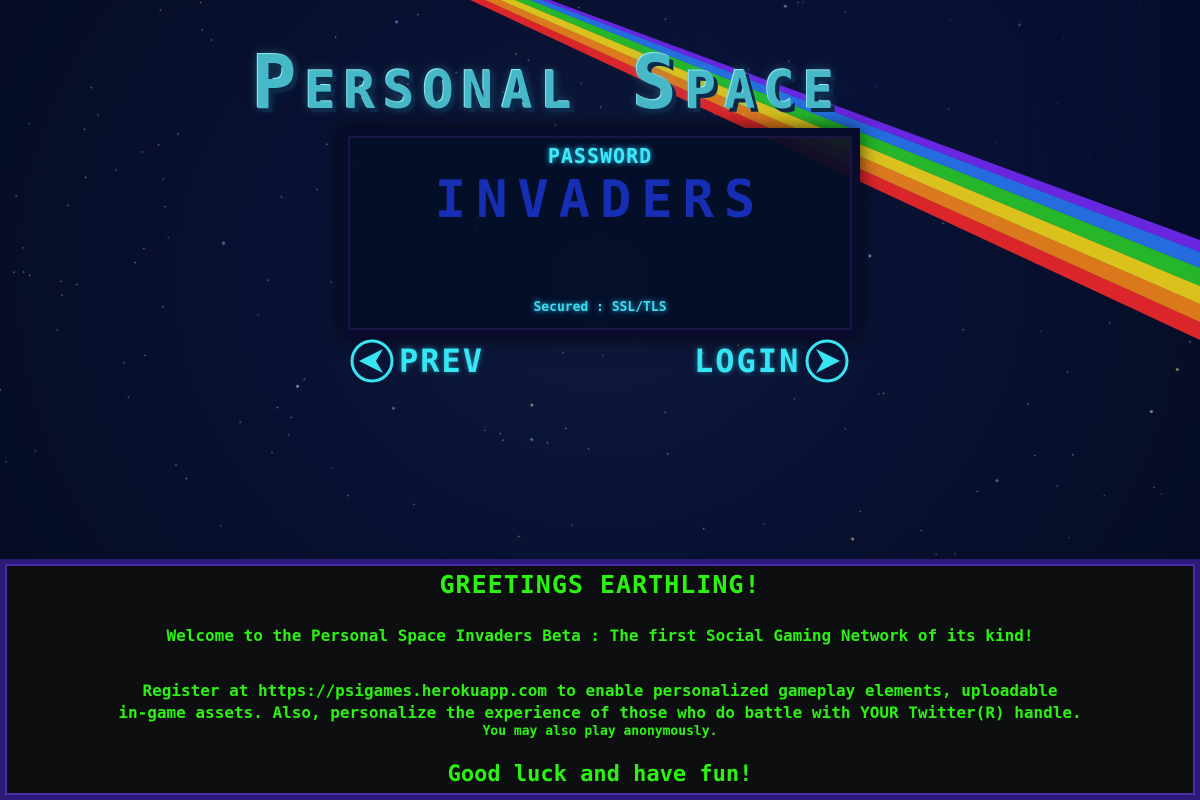  I want to click on game-title: Personal Space, so click(547, 83).